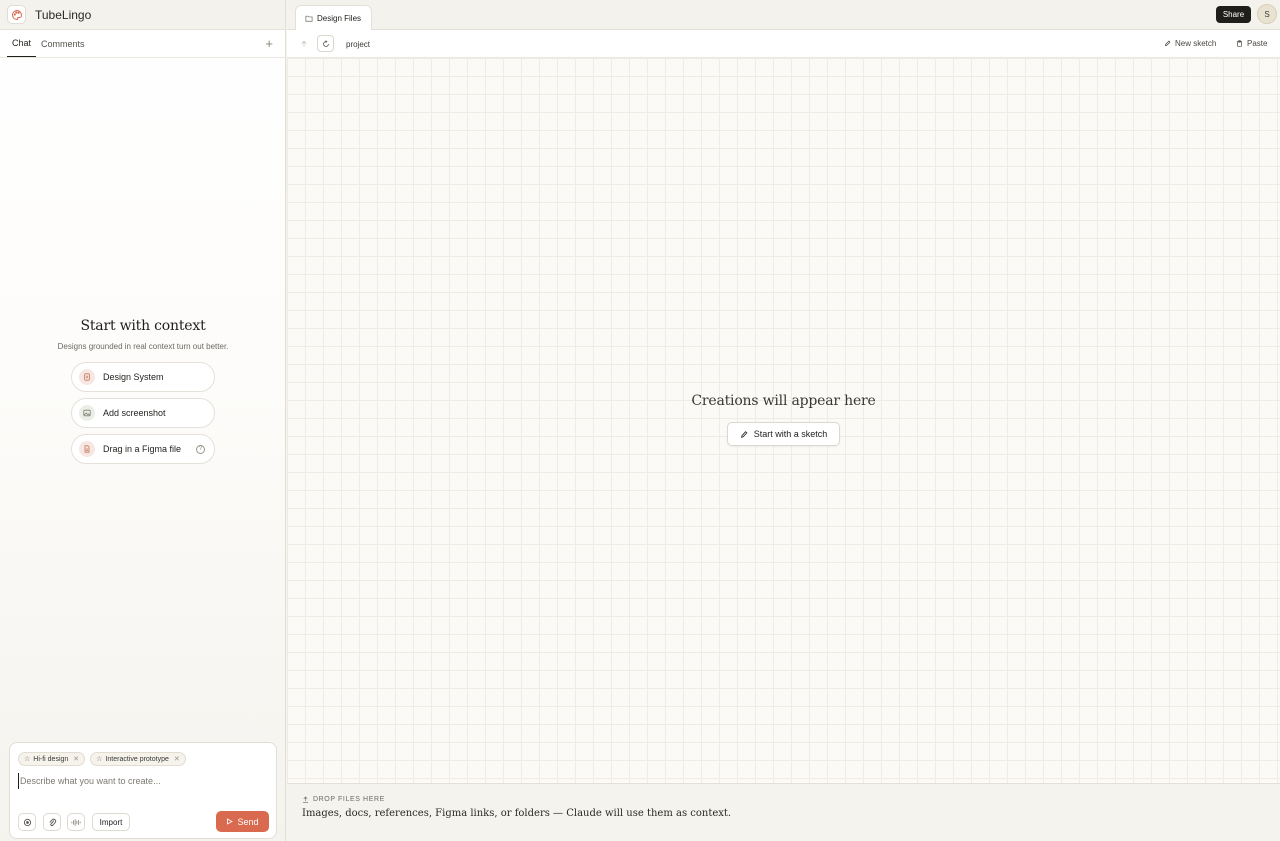 Image resolution: width=1280 pixels, height=841 pixels. I want to click on clipboard-icon, so click(1239, 43).